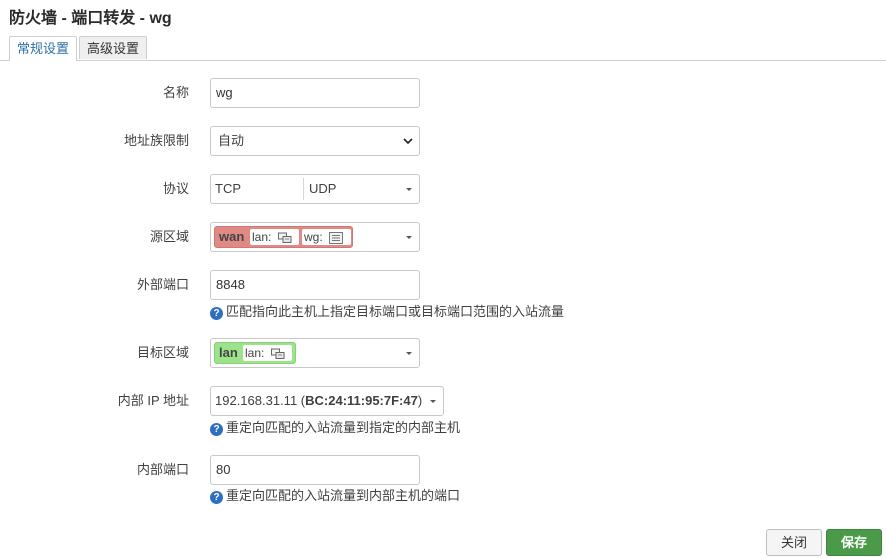 The height and width of the screenshot is (559, 886). What do you see at coordinates (153, 400) in the screenshot?
I see `int-ip-label: 内部 IP 地址` at bounding box center [153, 400].